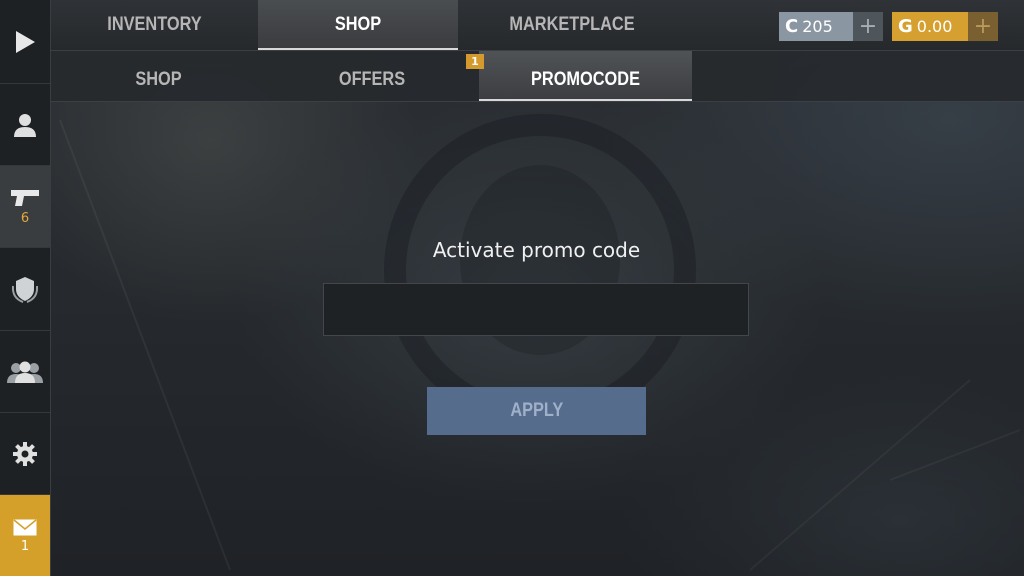 Image resolution: width=1024 pixels, height=576 pixels. I want to click on subtab-offers: OFFERS, so click(372, 80).